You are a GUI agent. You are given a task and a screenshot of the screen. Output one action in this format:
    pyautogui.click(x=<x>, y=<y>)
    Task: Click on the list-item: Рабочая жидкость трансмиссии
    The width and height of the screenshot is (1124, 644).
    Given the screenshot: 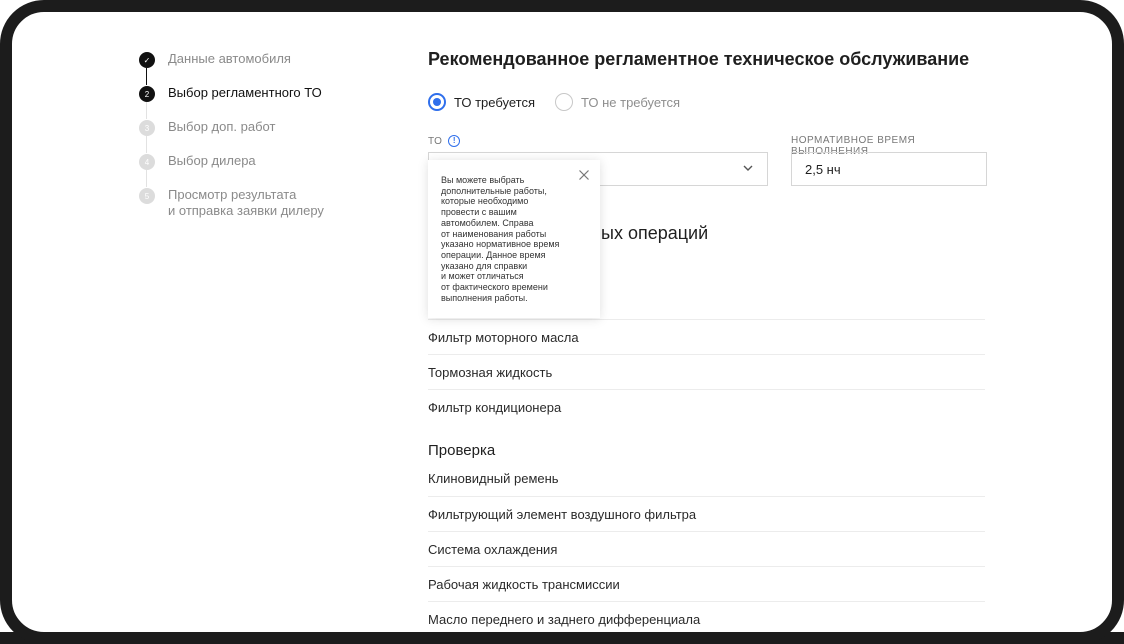 What is the action you would take?
    pyautogui.click(x=706, y=583)
    